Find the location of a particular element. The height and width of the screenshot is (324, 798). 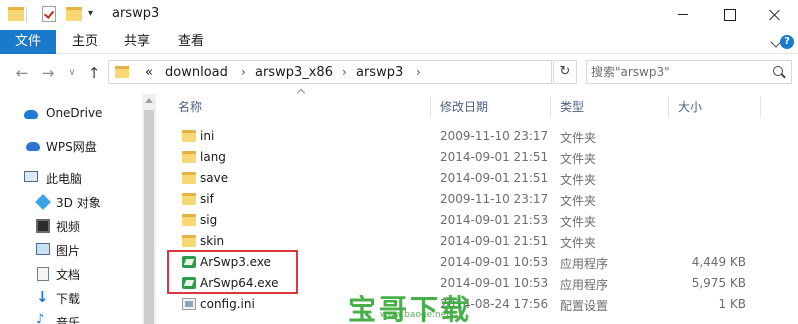

up-arrow-icon: ↑ is located at coordinates (94, 73).